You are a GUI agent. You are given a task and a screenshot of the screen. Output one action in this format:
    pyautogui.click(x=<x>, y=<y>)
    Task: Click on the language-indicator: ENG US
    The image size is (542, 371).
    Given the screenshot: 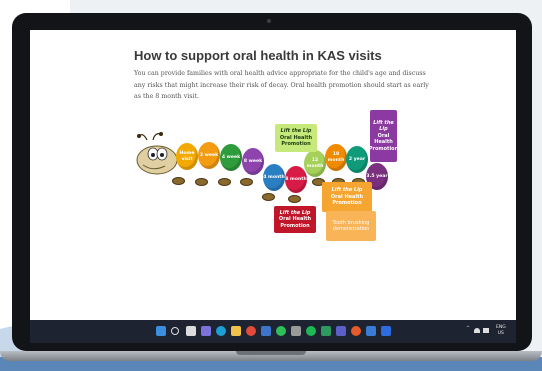 What is the action you would take?
    pyautogui.click(x=501, y=331)
    